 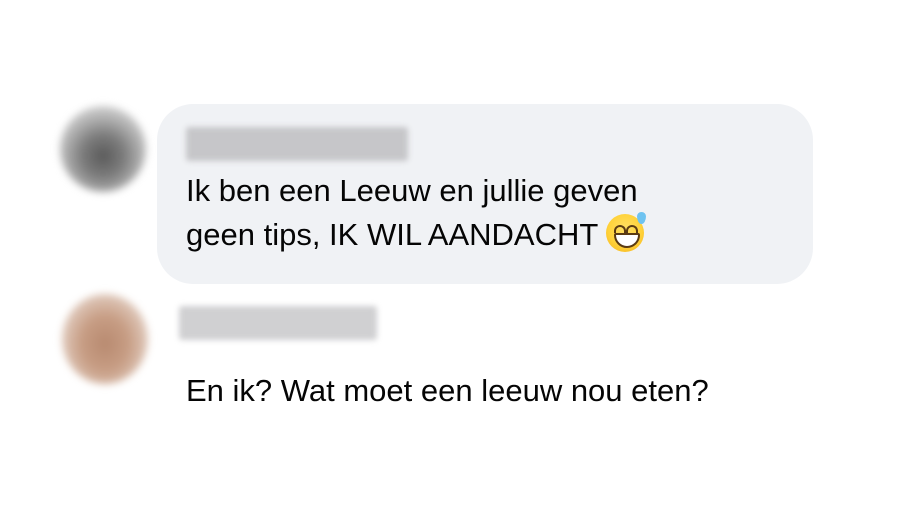 What do you see at coordinates (626, 232) in the screenshot?
I see `grinning-face-with-sweat-icon` at bounding box center [626, 232].